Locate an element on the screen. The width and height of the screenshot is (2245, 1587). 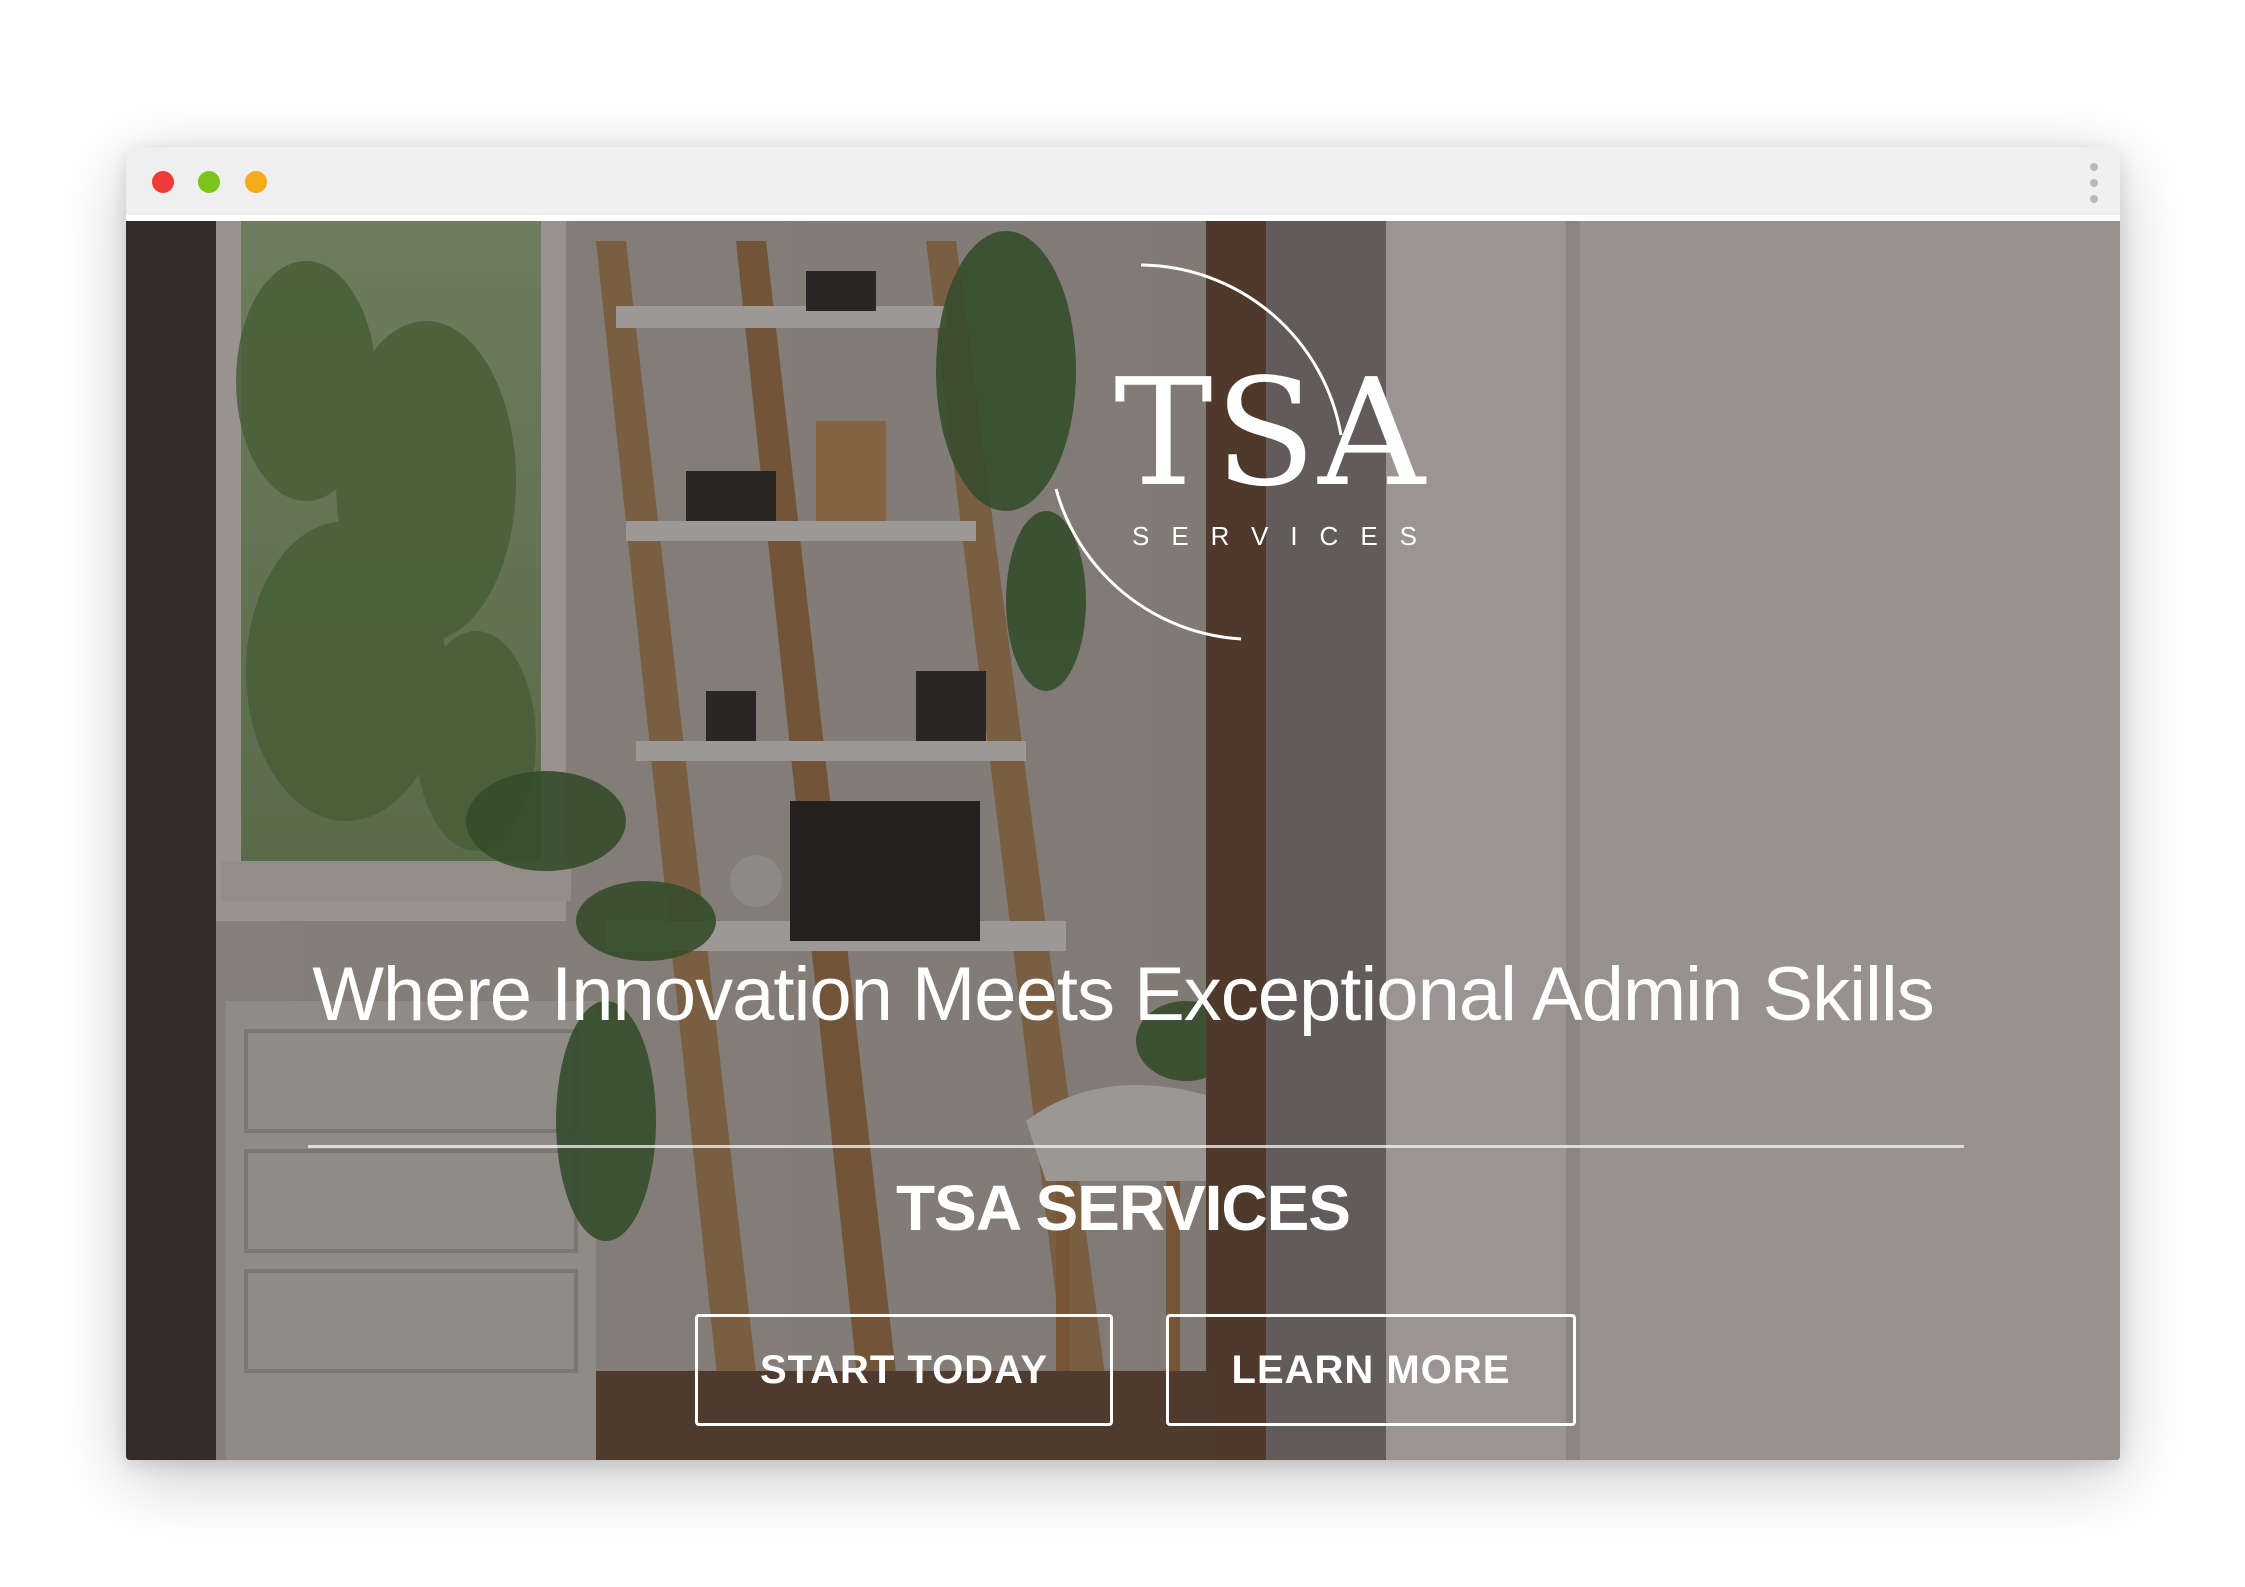
start-today-button: START TODAY is located at coordinates (904, 1370).